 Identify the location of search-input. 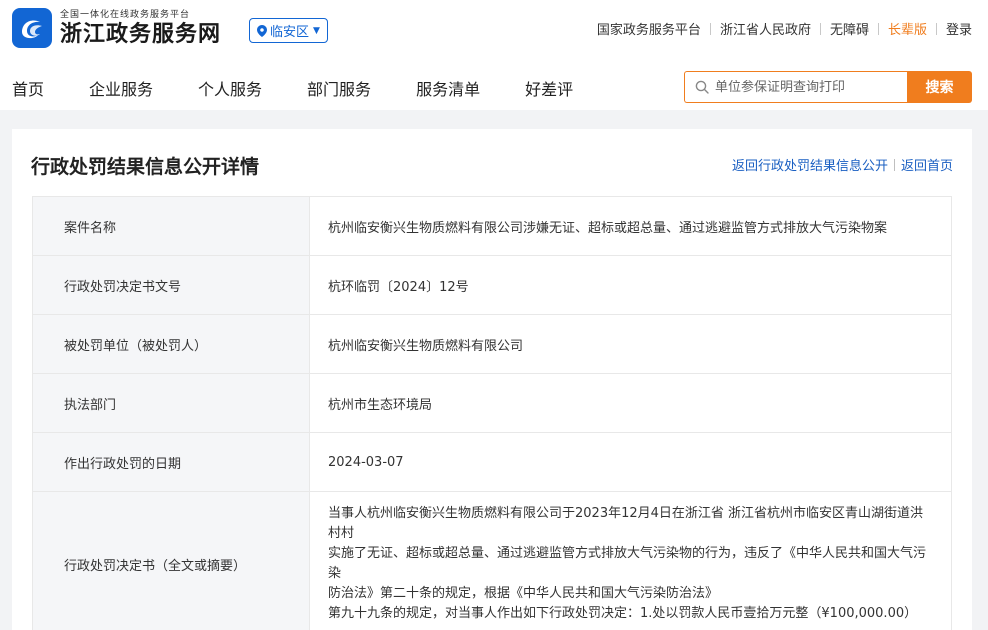
(805, 87).